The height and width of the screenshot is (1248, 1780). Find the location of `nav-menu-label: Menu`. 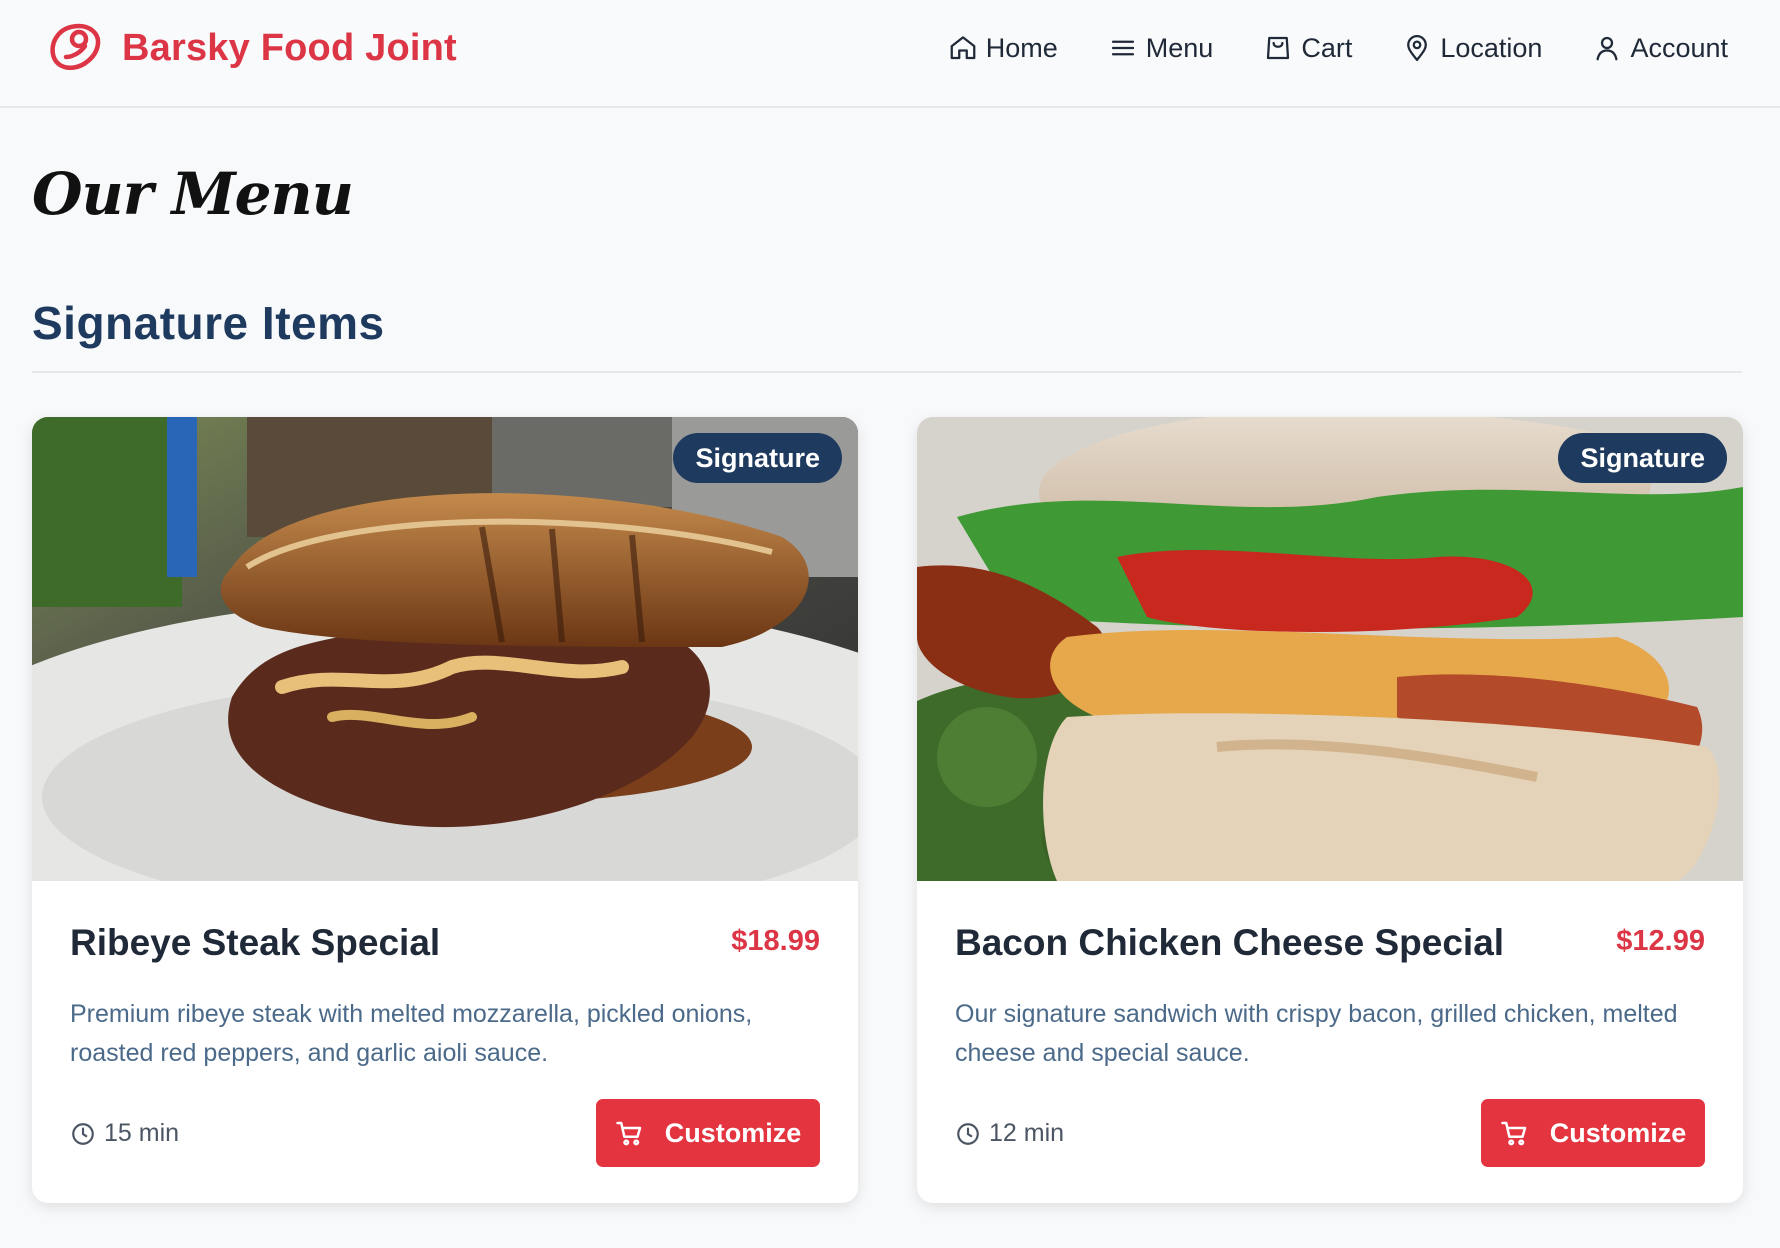

nav-menu-label: Menu is located at coordinates (1179, 47).